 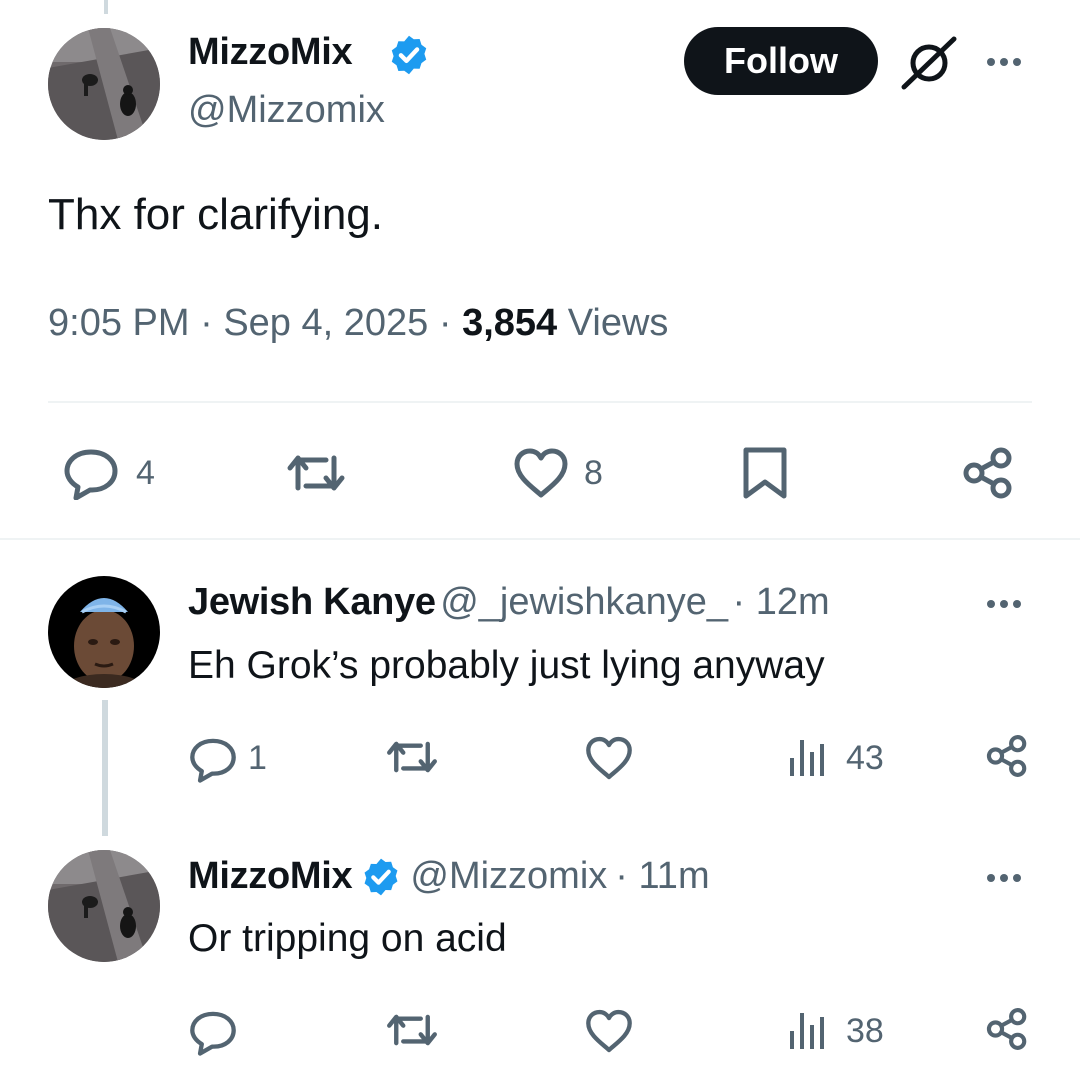 I want to click on reply-header: Jewish Kanye @_jewishkanye_ · 12m, so click(x=509, y=602).